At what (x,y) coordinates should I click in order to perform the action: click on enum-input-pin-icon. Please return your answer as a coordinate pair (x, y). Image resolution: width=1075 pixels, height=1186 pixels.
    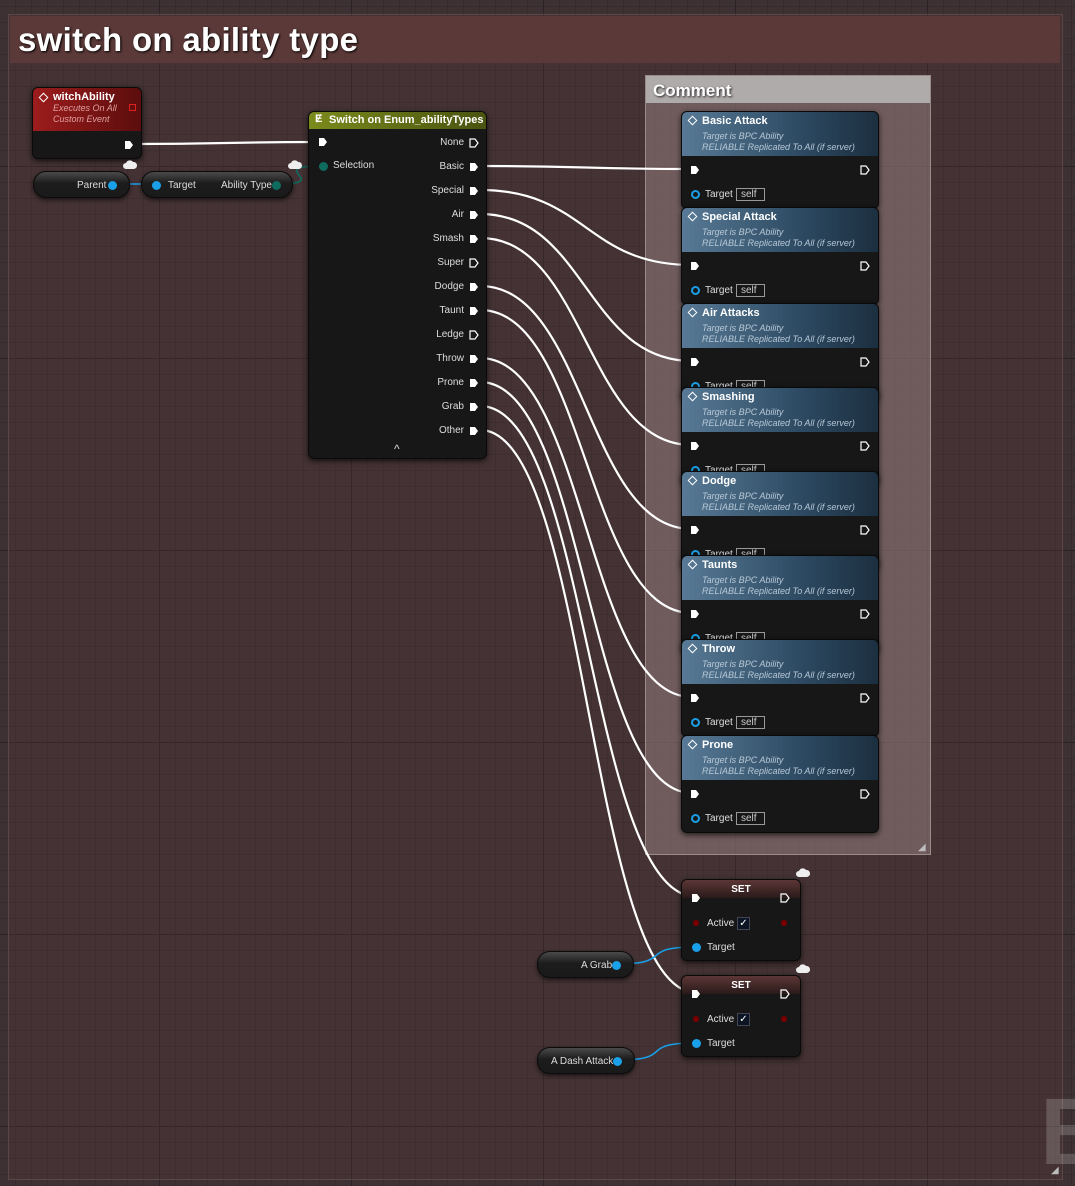
    Looking at the image, I should click on (323, 166).